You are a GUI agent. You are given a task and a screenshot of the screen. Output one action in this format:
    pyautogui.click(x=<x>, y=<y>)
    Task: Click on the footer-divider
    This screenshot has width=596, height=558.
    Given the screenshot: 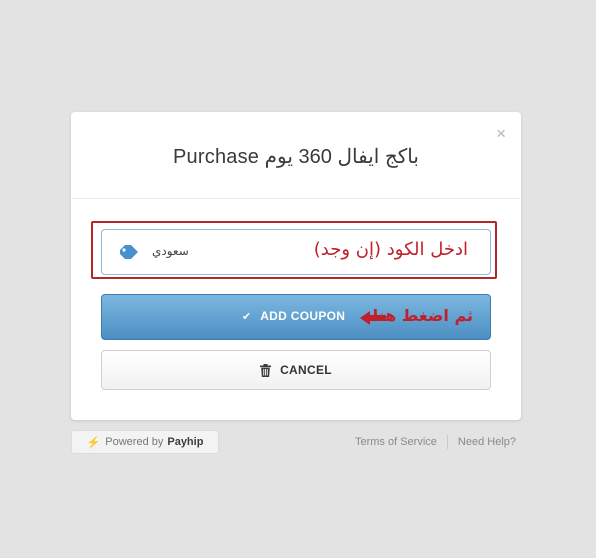 What is the action you would take?
    pyautogui.click(x=447, y=442)
    